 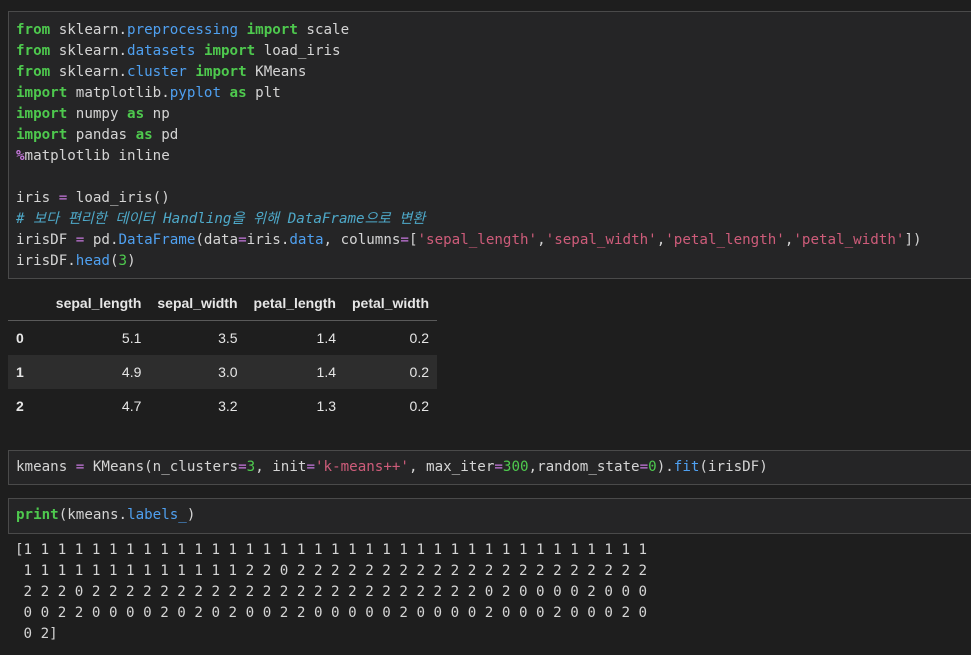 What do you see at coordinates (490, 512) in the screenshot?
I see `code-editor: print(kmeans.labels_)` at bounding box center [490, 512].